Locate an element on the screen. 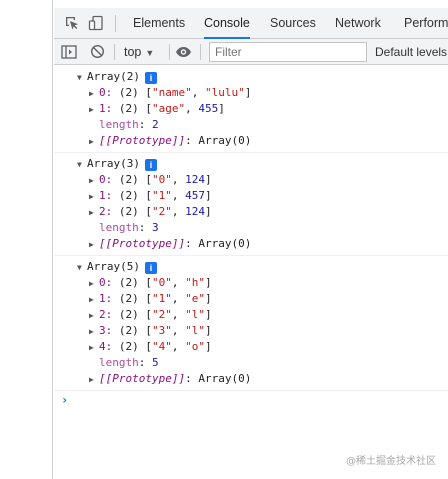  array-entry: ▶ 1: (2) ["age", 455] is located at coordinates (251, 109).